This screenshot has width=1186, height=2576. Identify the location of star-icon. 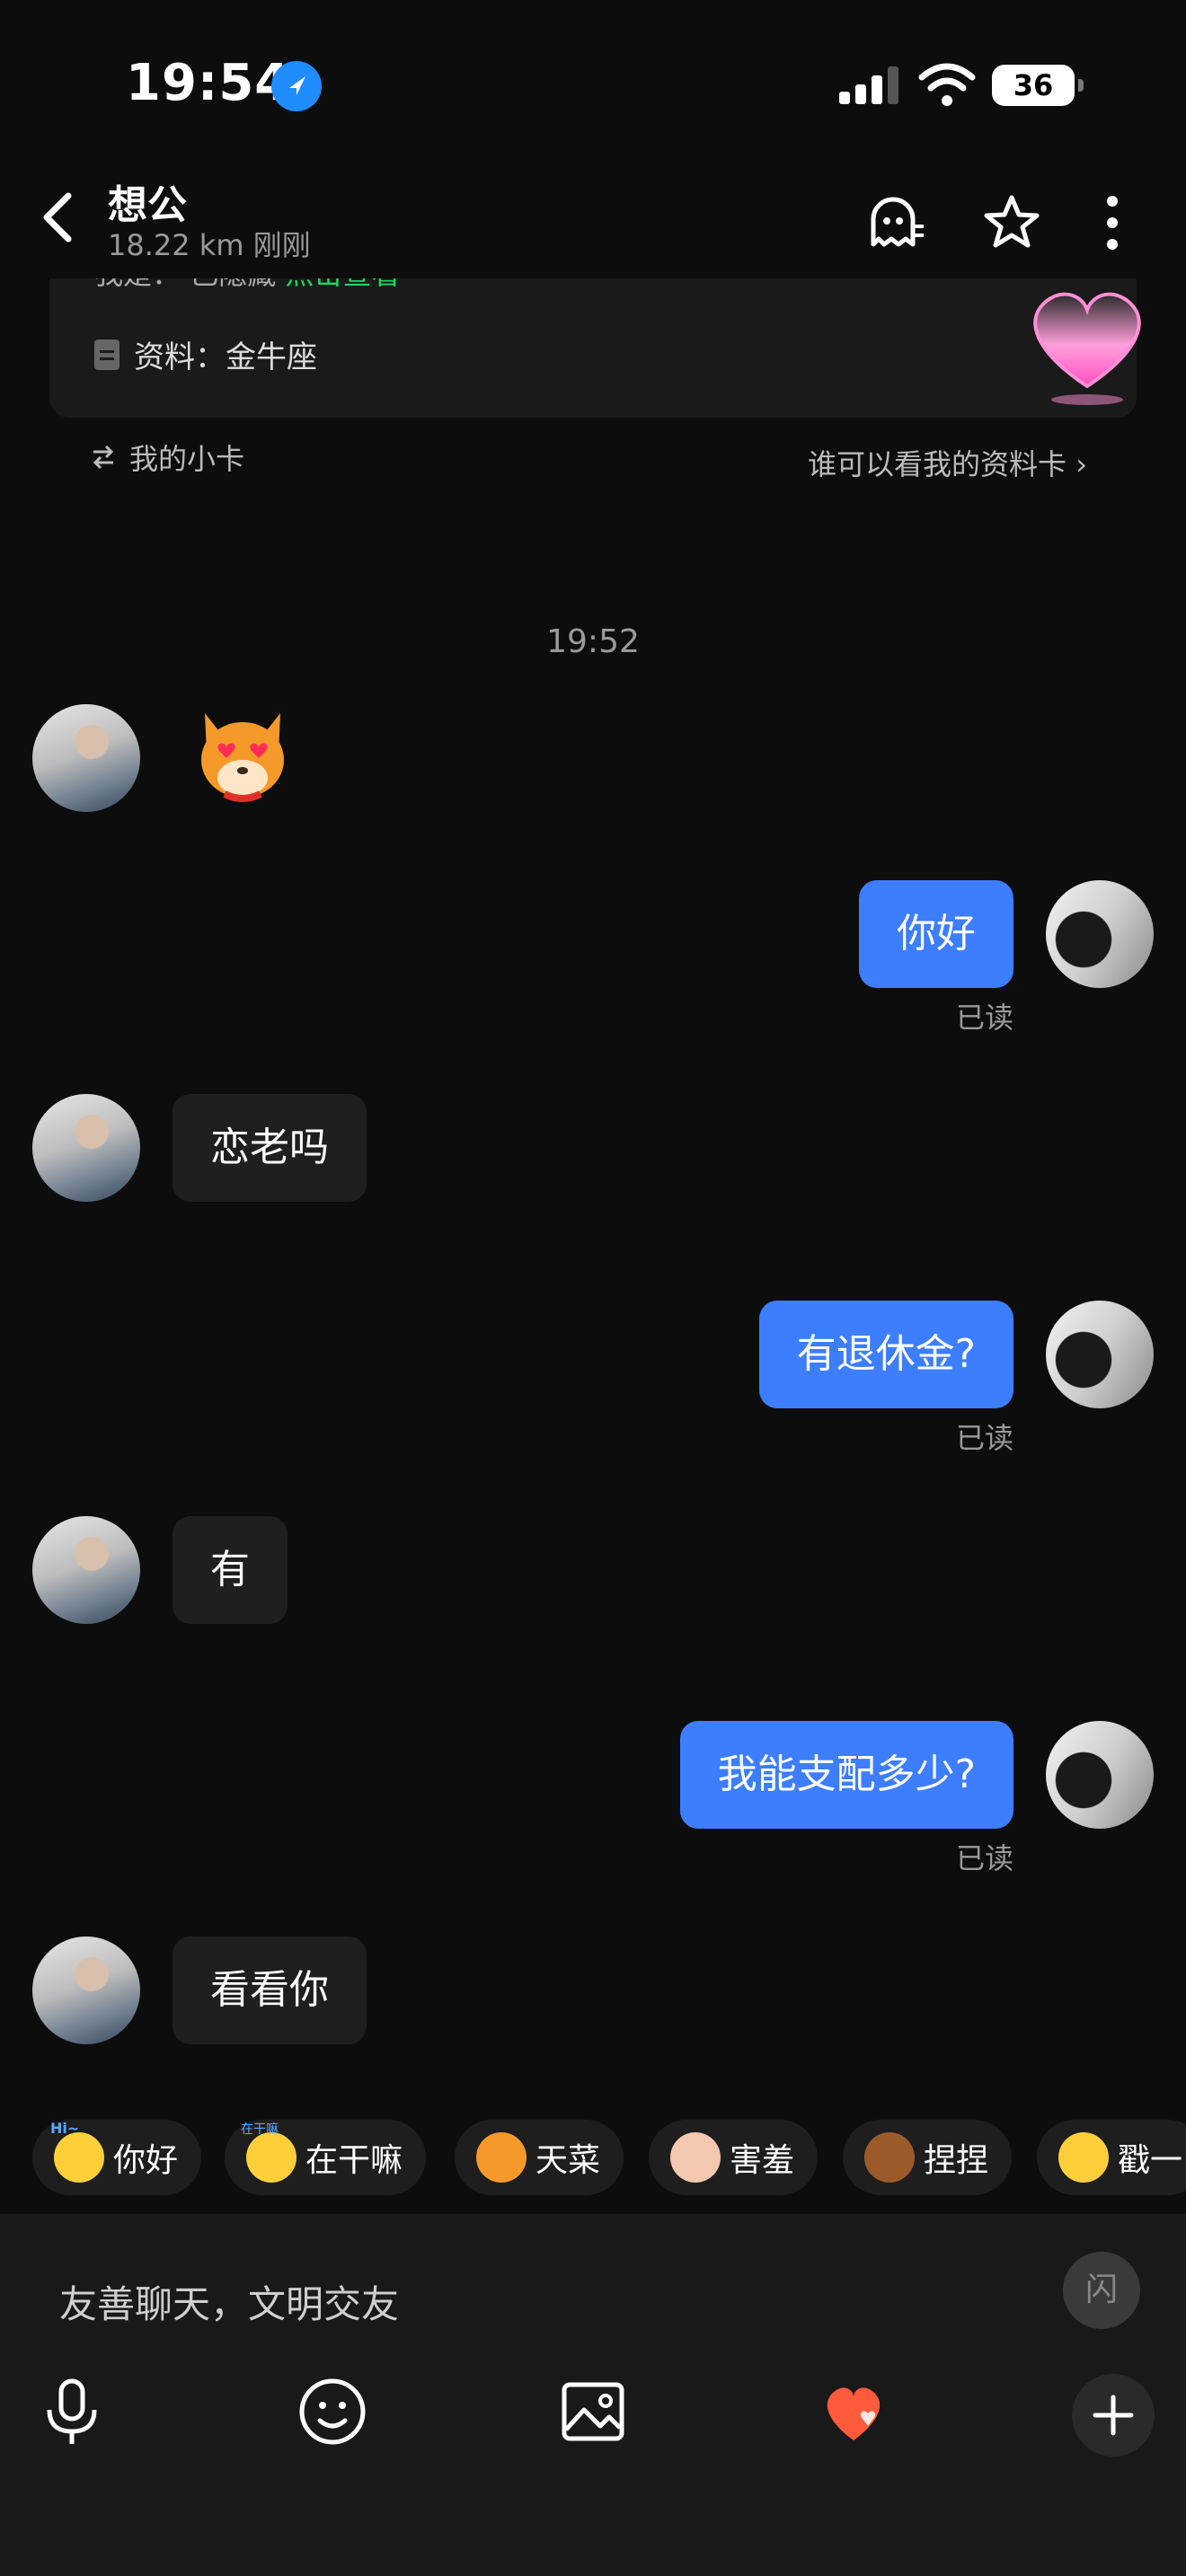
(1012, 221).